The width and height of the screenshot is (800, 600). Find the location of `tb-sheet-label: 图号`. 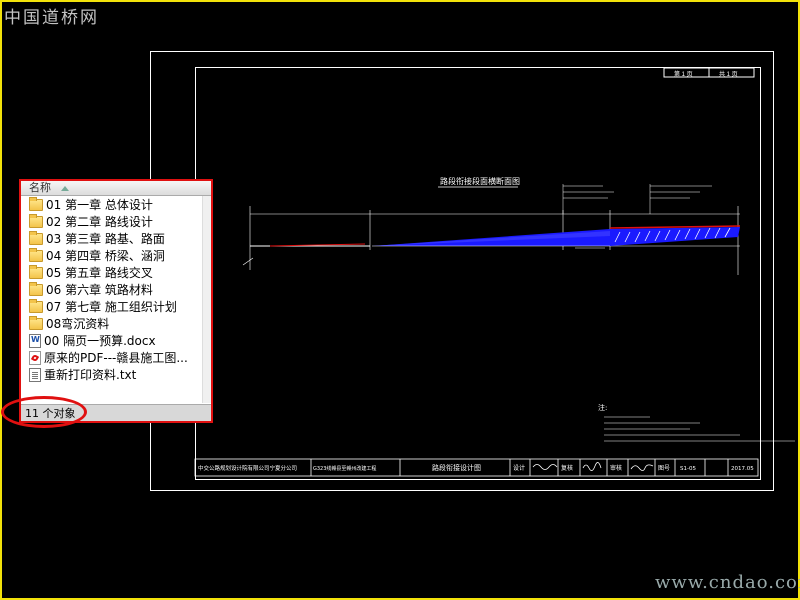

tb-sheet-label: 图号 is located at coordinates (664, 468).